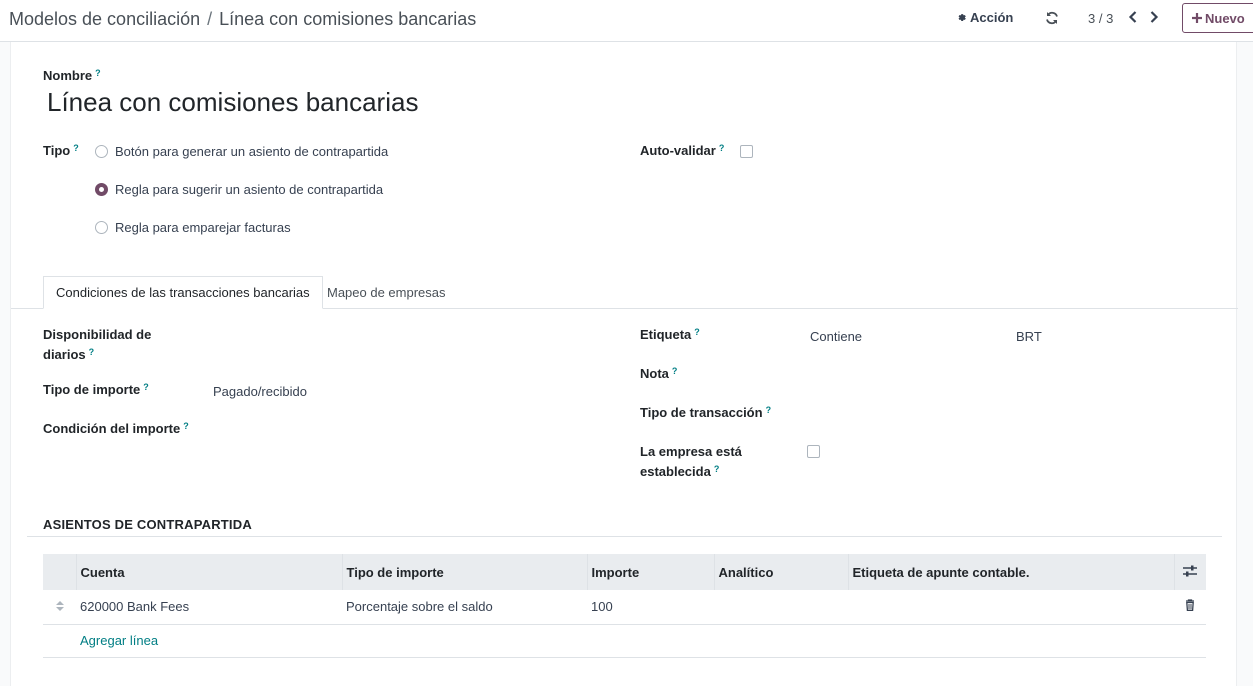 The height and width of the screenshot is (686, 1253). Describe the element at coordinates (348, 19) in the screenshot. I see `breadcrumb-current: Línea con comisiones bancarias` at that location.